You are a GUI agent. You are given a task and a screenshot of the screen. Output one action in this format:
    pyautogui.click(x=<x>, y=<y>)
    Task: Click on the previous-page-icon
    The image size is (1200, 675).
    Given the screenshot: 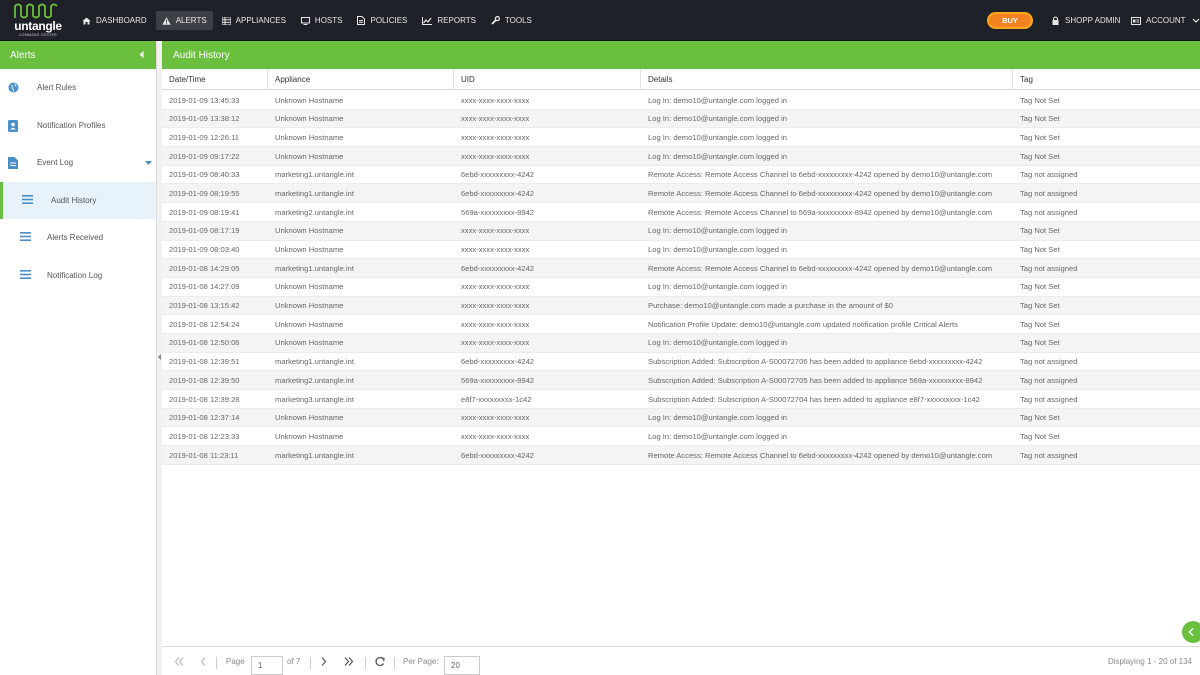 What is the action you would take?
    pyautogui.click(x=203, y=661)
    